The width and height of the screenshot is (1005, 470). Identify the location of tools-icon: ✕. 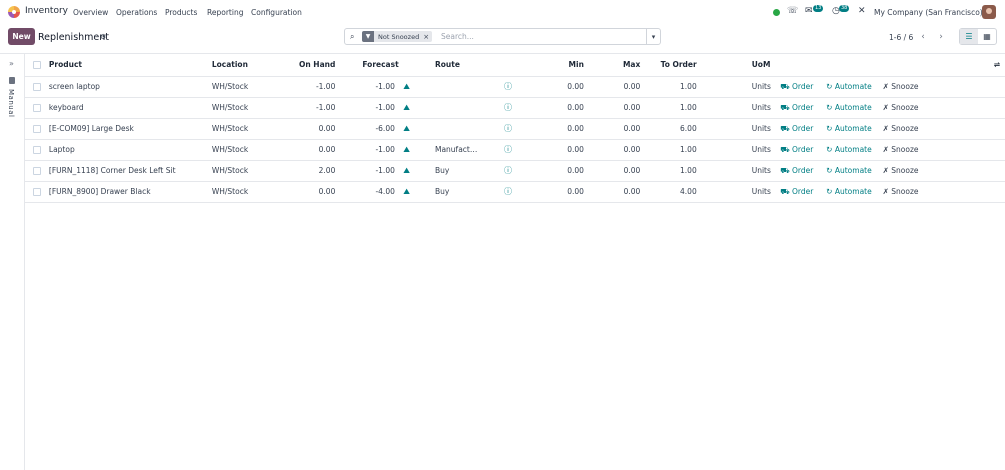
(862, 11).